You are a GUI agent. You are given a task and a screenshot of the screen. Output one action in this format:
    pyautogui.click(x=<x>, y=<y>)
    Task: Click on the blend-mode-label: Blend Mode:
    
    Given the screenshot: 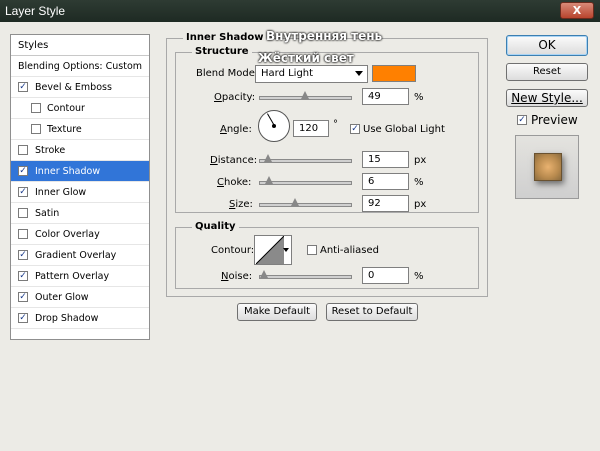 What is the action you would take?
    pyautogui.click(x=227, y=73)
    